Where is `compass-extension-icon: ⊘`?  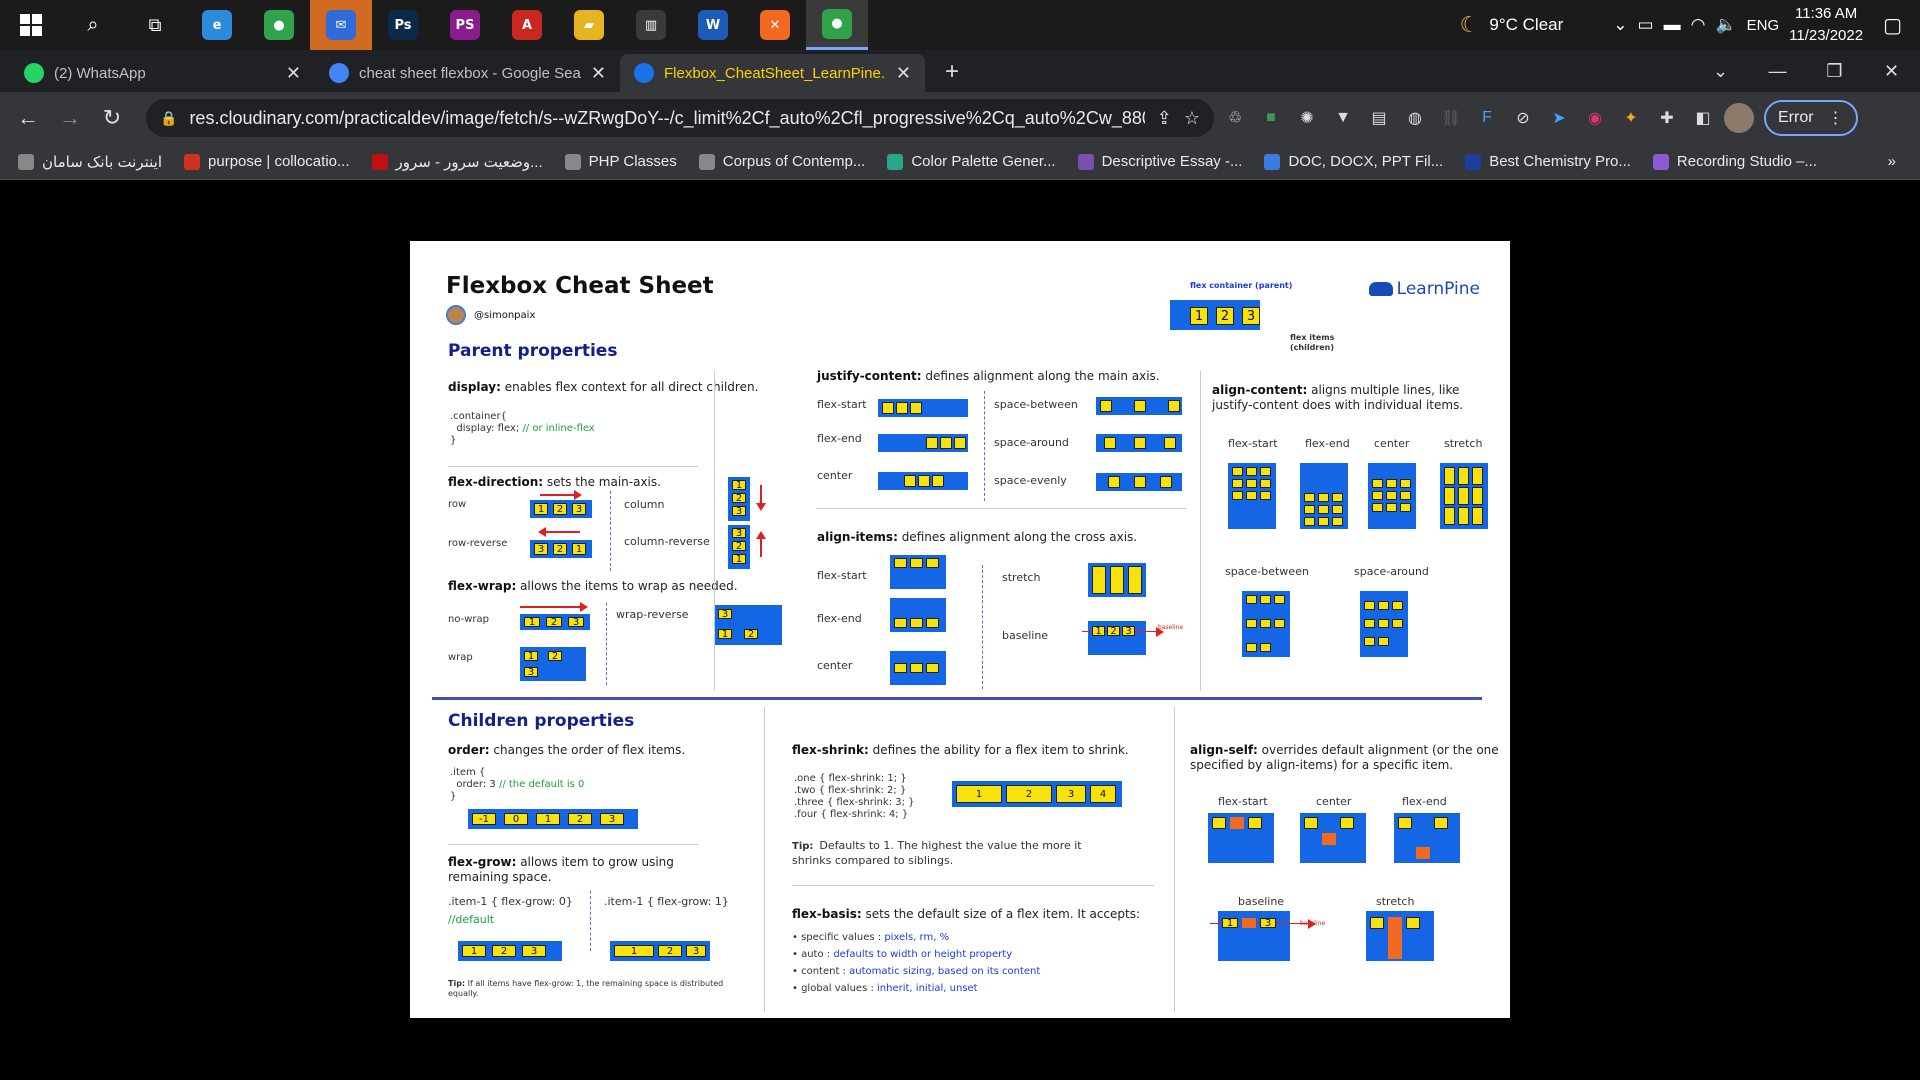
compass-extension-icon: ⊘ is located at coordinates (1523, 118).